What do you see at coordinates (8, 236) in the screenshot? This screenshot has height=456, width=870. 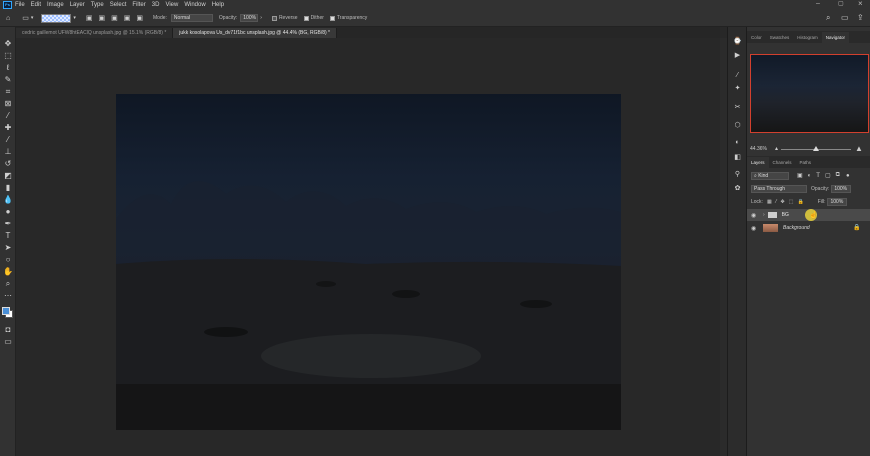 I see `type-tool-icon: T` at bounding box center [8, 236].